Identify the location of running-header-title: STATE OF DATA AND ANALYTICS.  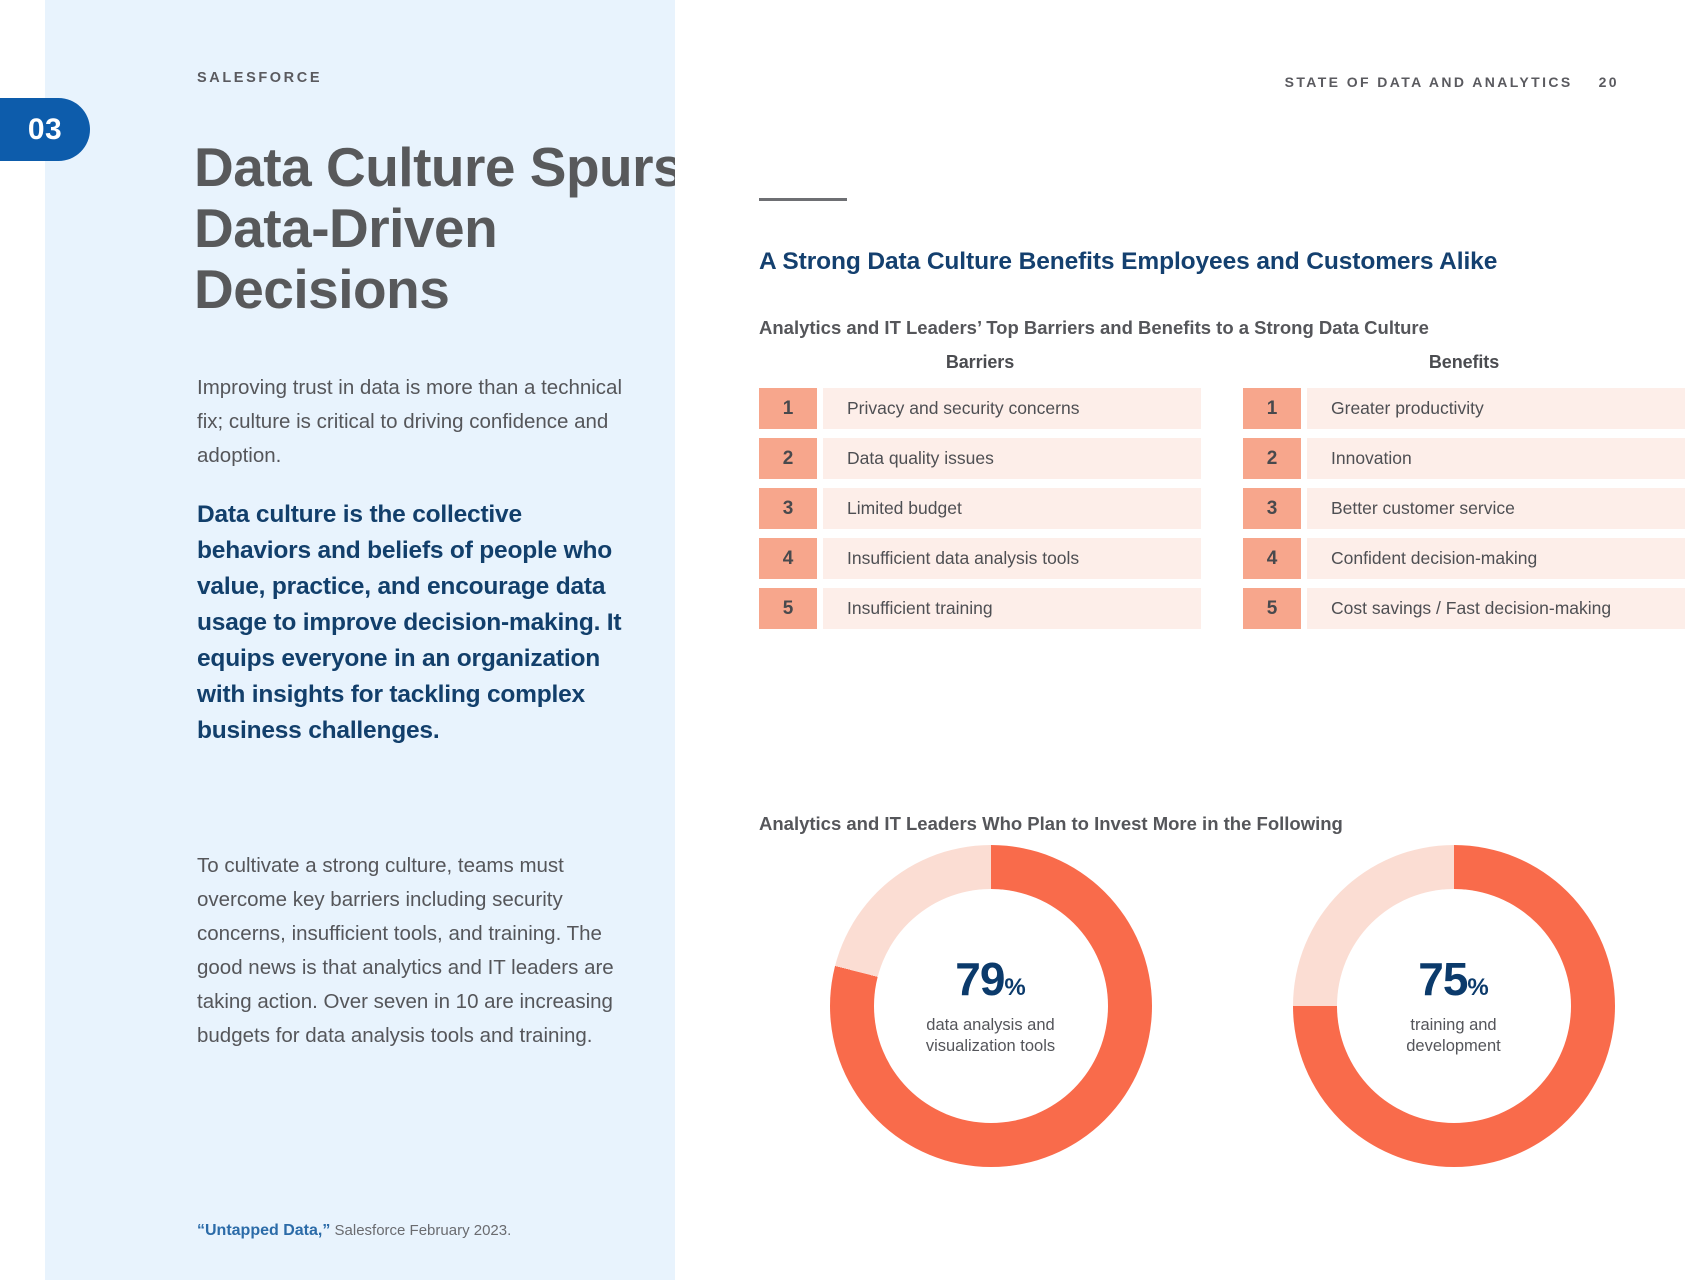
(1428, 82).